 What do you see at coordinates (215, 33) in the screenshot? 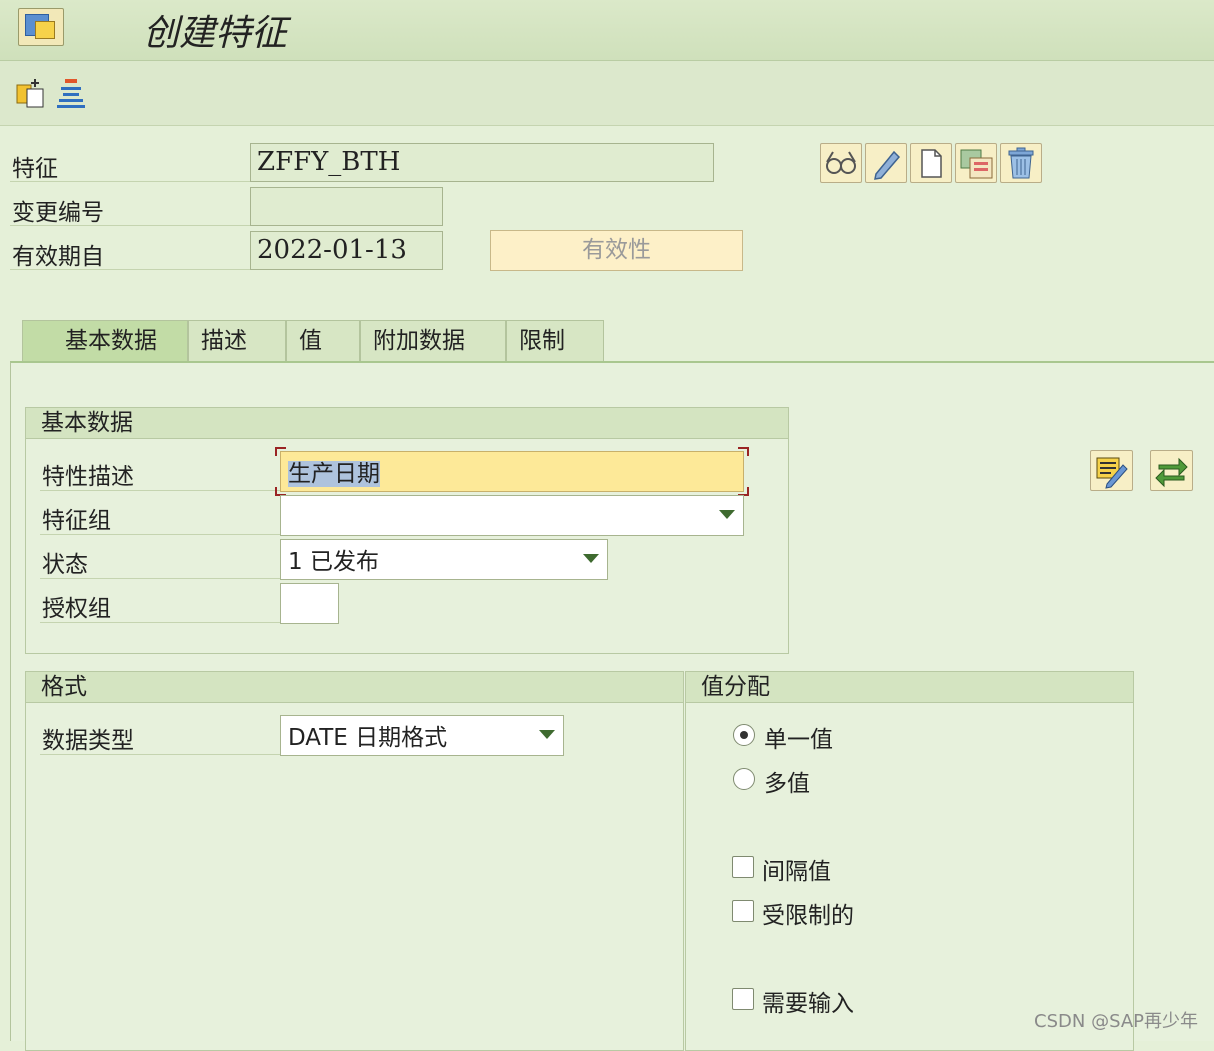
I see `page-title: 创建特征` at bounding box center [215, 33].